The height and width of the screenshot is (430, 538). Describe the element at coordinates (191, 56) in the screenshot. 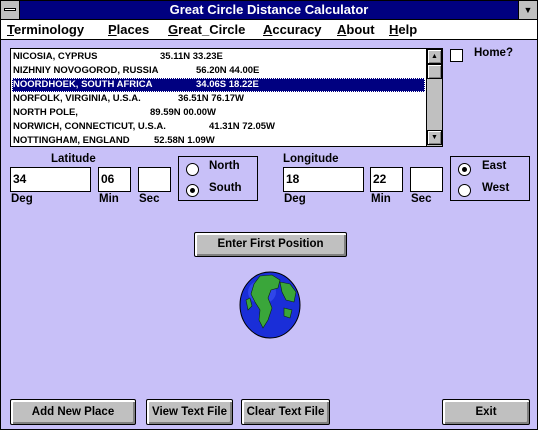

I see `place-coords: 35.11N 33.23E` at that location.